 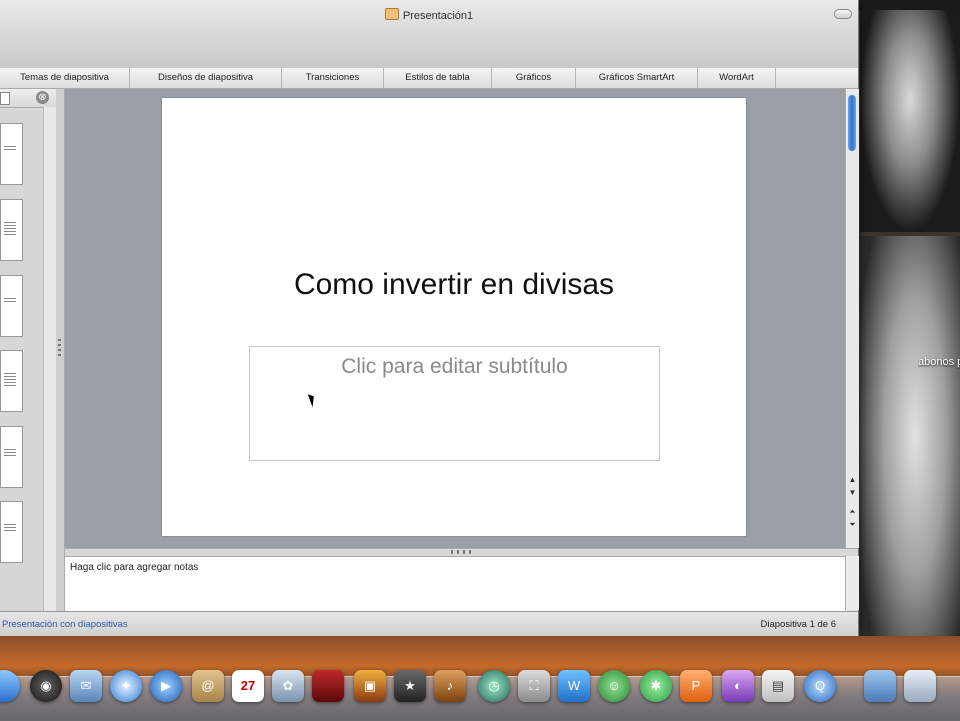 I want to click on window-title: Presentación1, so click(x=429, y=15).